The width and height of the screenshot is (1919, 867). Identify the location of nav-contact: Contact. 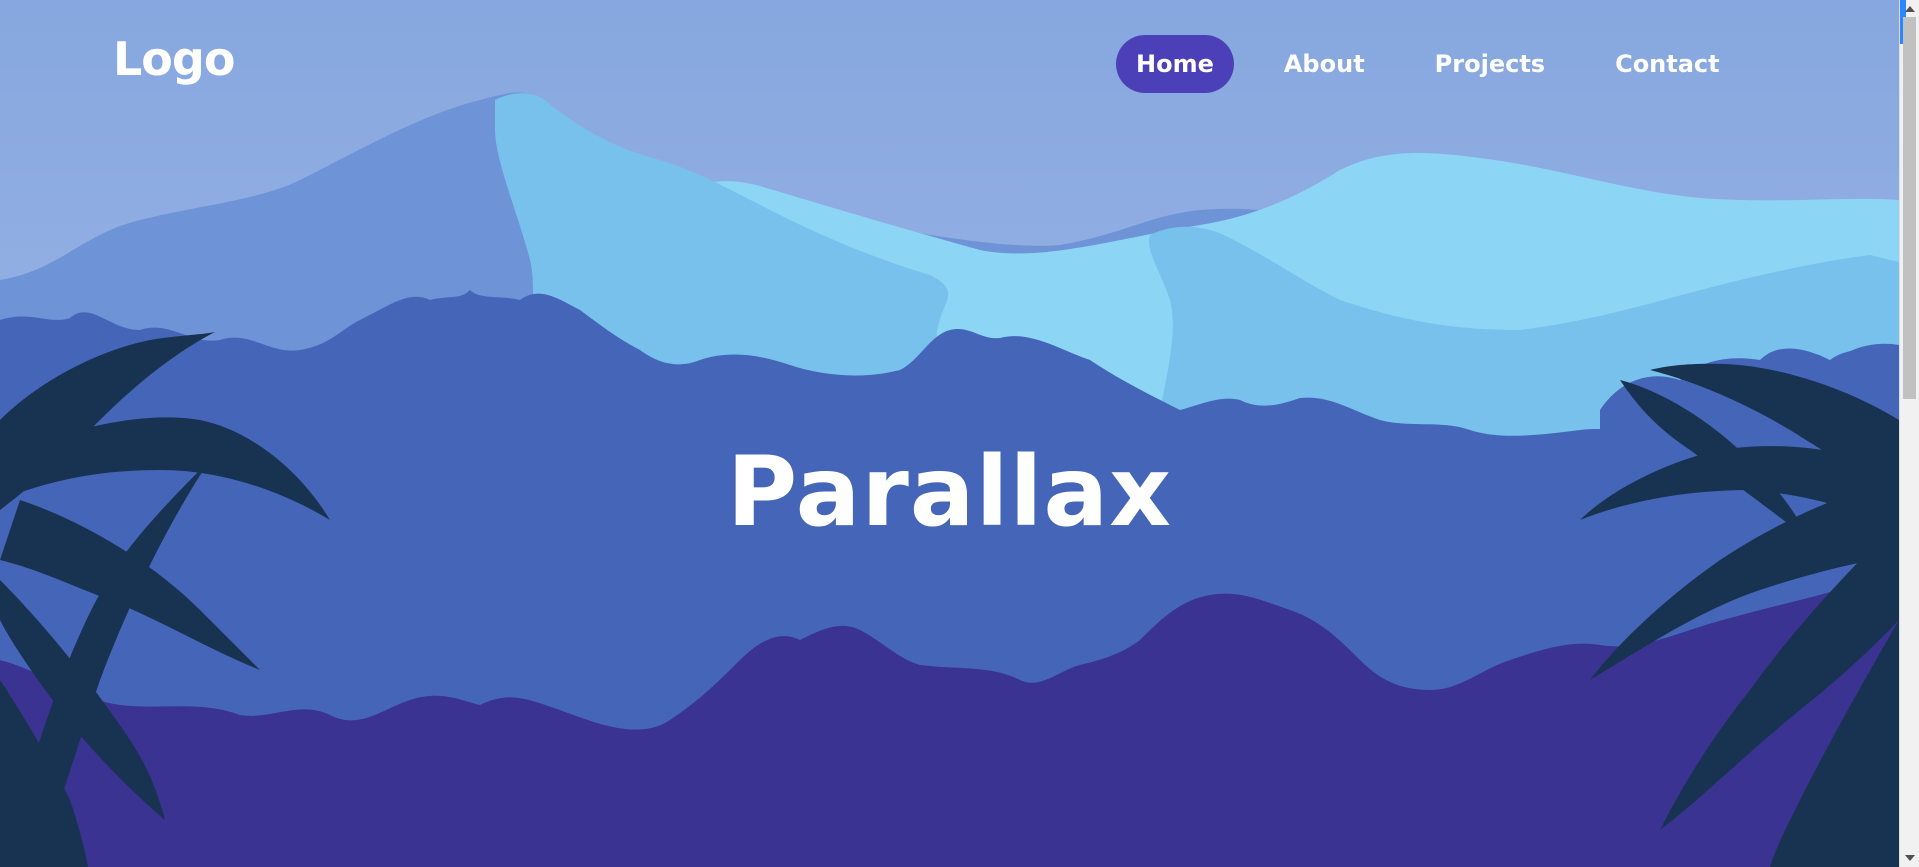
(1667, 64).